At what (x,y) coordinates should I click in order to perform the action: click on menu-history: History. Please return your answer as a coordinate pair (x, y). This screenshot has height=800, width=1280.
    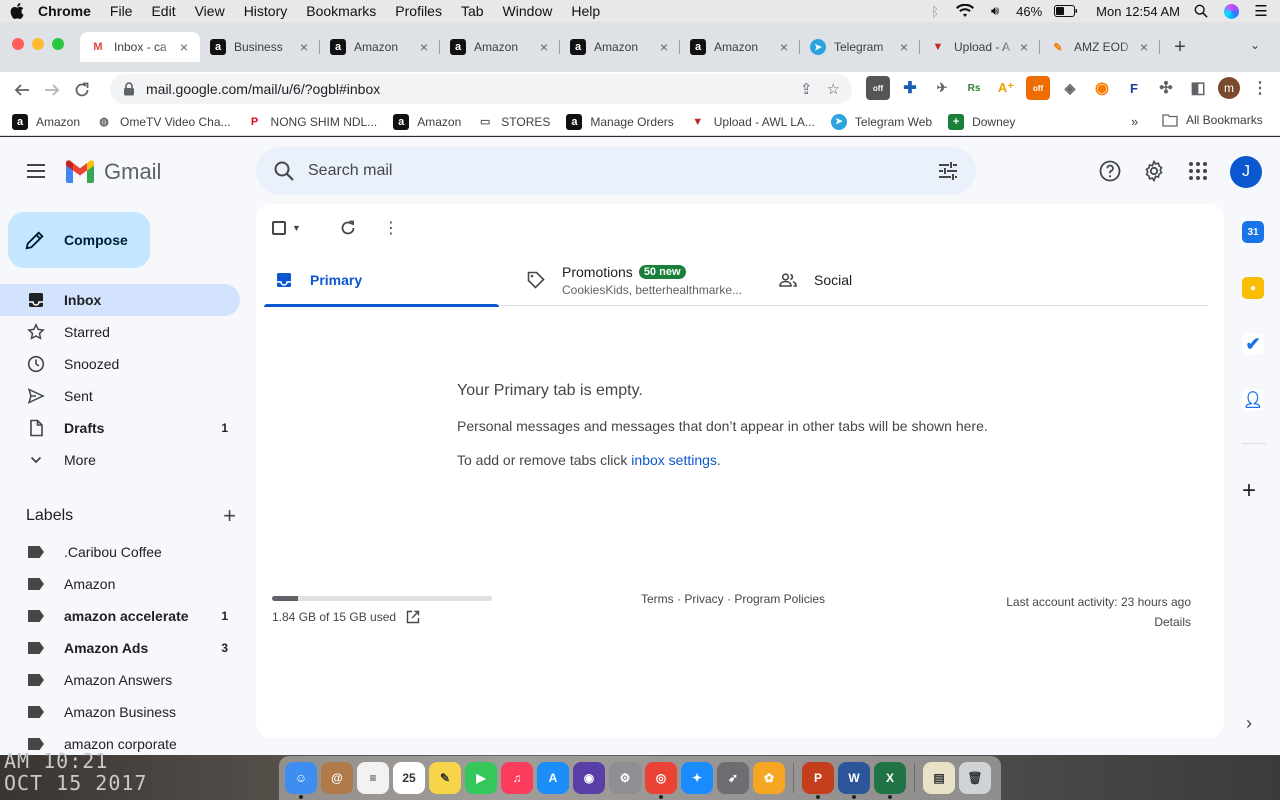
    Looking at the image, I should click on (266, 11).